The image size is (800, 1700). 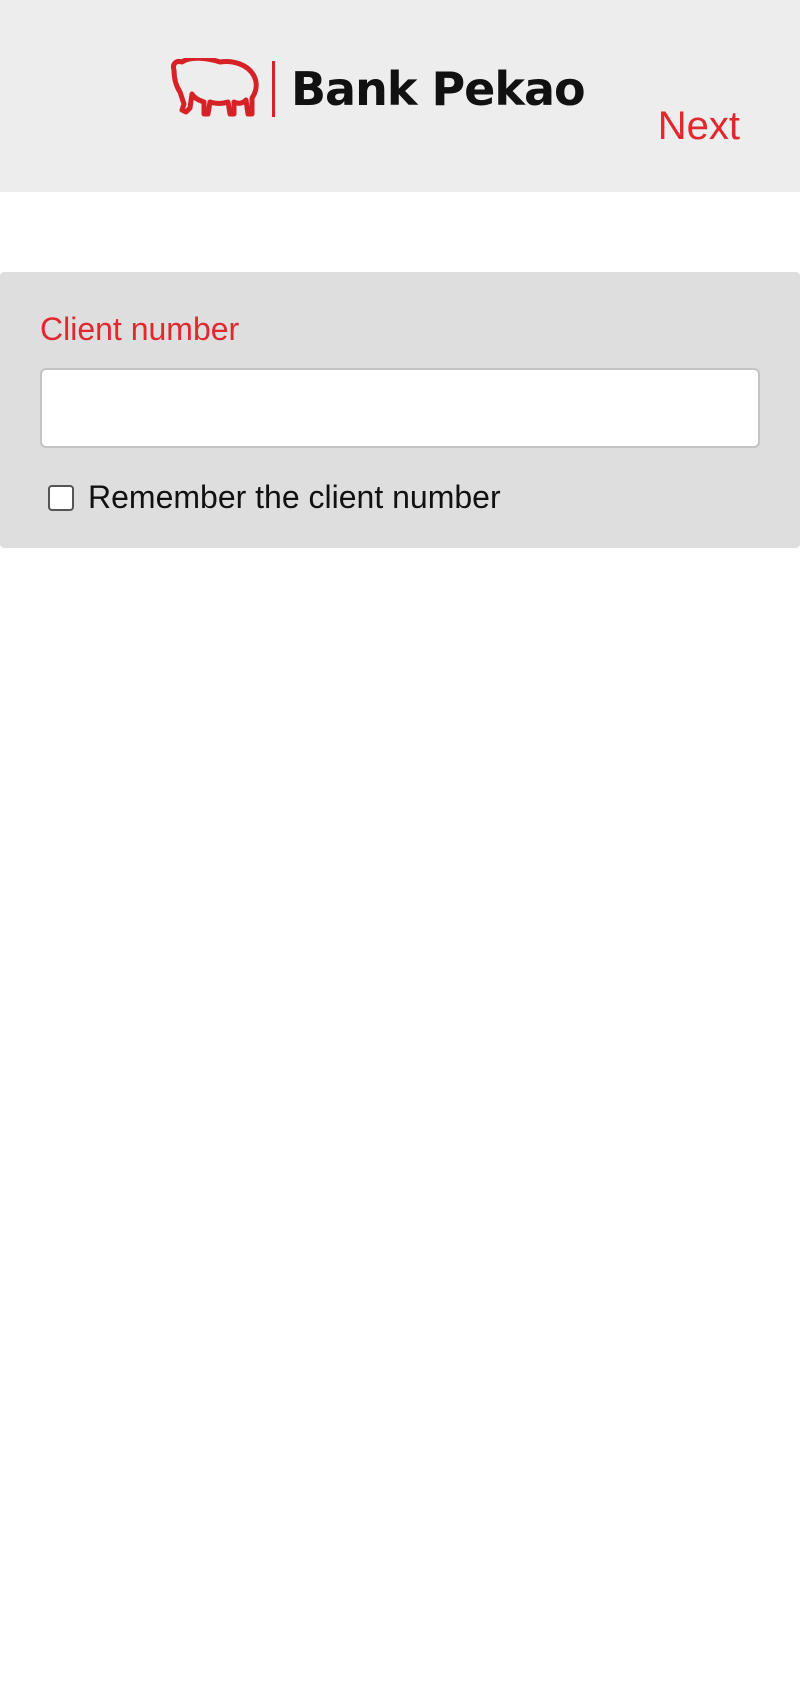 What do you see at coordinates (140, 329) in the screenshot?
I see `client-number-label: Client number` at bounding box center [140, 329].